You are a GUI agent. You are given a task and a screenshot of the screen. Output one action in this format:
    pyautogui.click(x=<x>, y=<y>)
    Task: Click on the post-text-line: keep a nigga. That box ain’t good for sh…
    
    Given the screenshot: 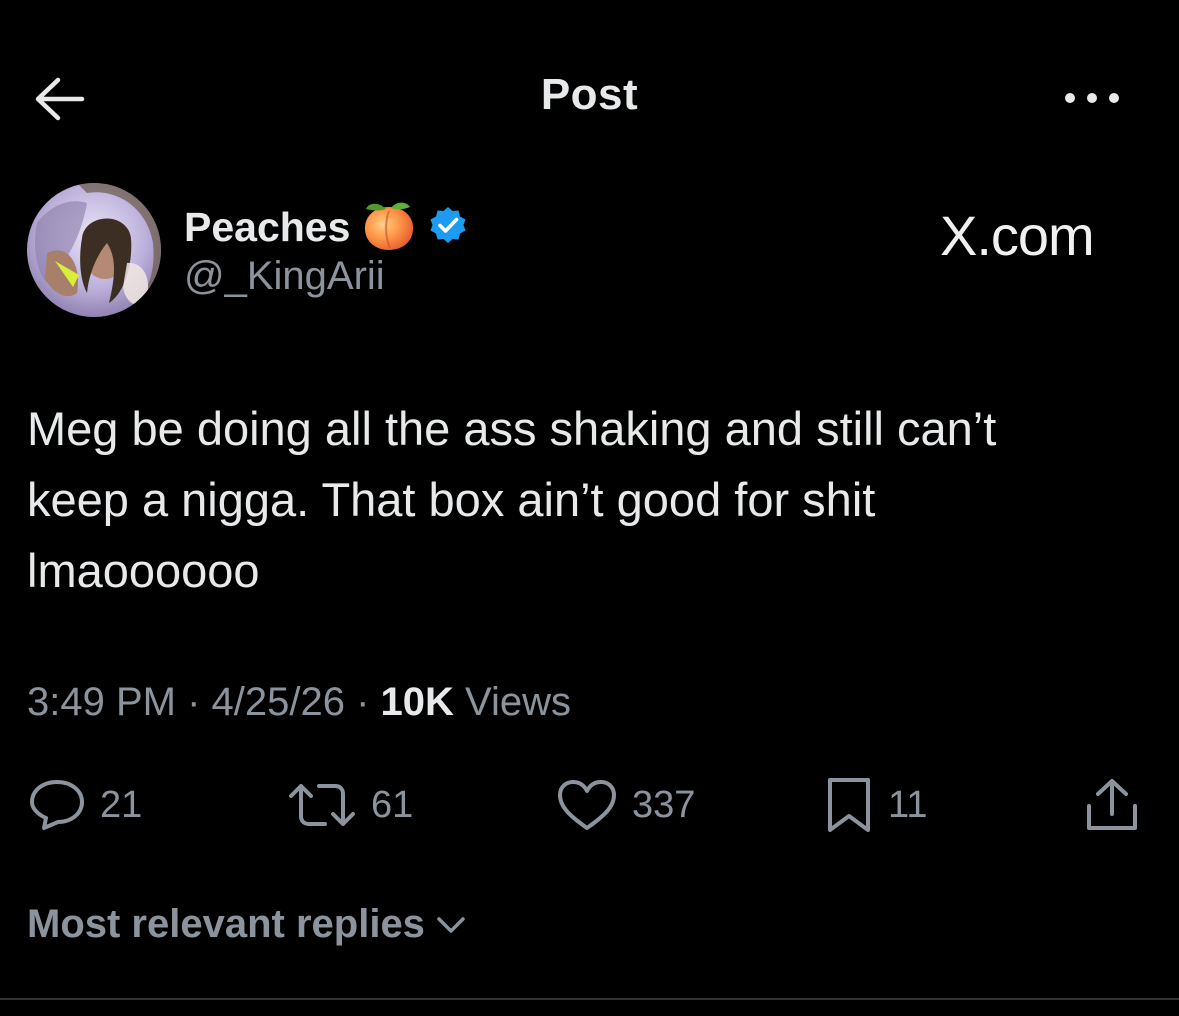 What is the action you would take?
    pyautogui.click(x=451, y=499)
    